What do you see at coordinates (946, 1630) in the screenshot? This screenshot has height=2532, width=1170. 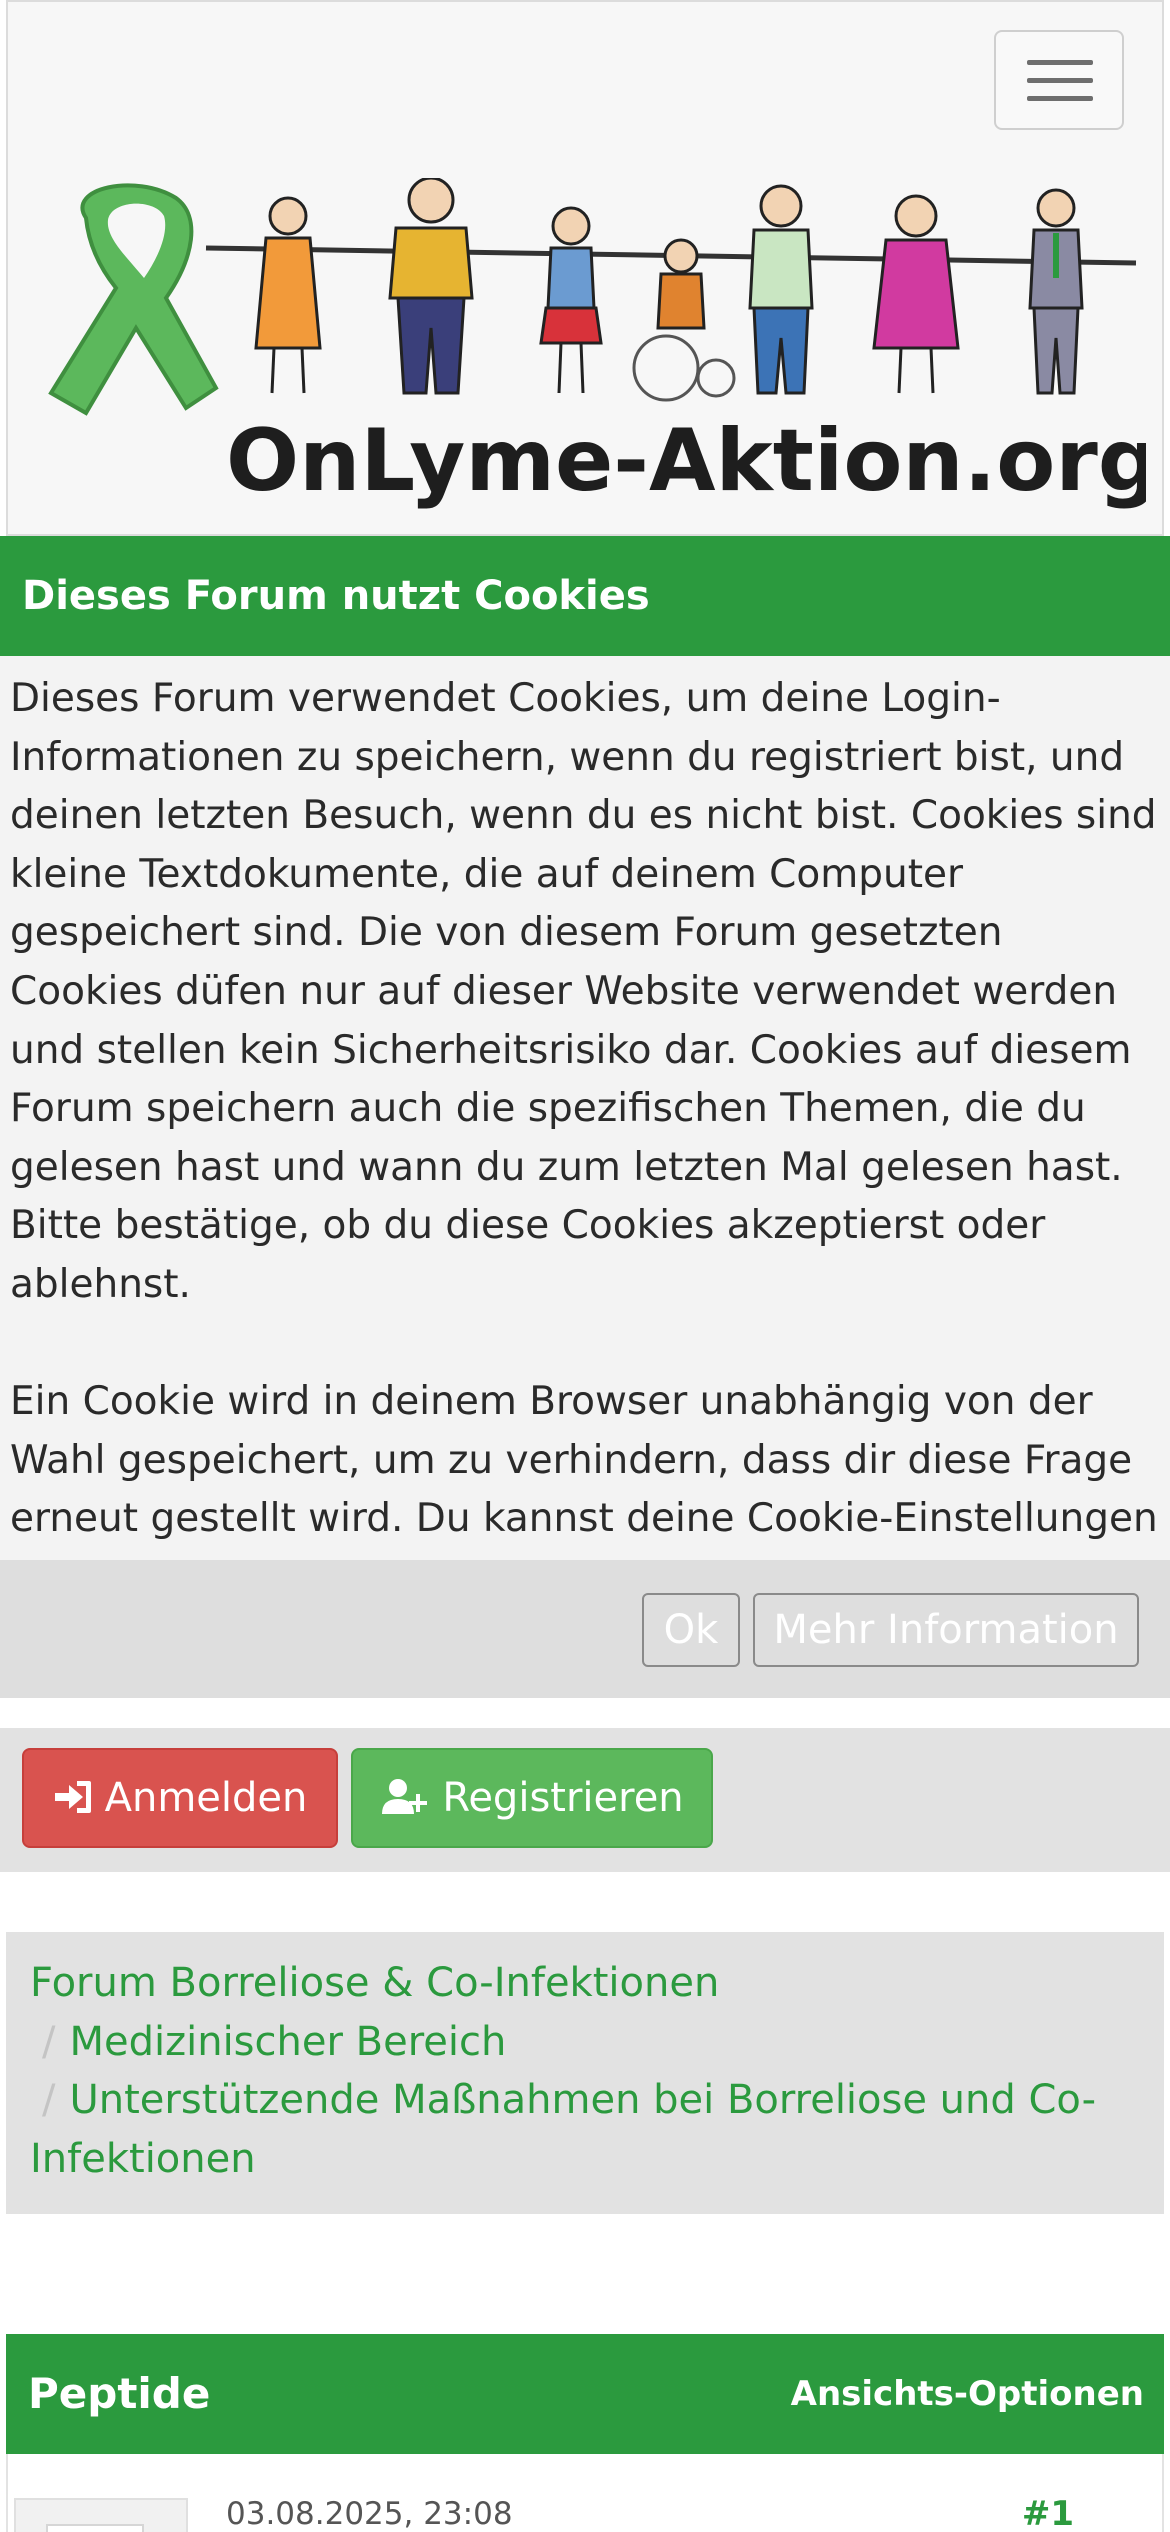 I see `cookie-more-info-button: Mehr Information` at bounding box center [946, 1630].